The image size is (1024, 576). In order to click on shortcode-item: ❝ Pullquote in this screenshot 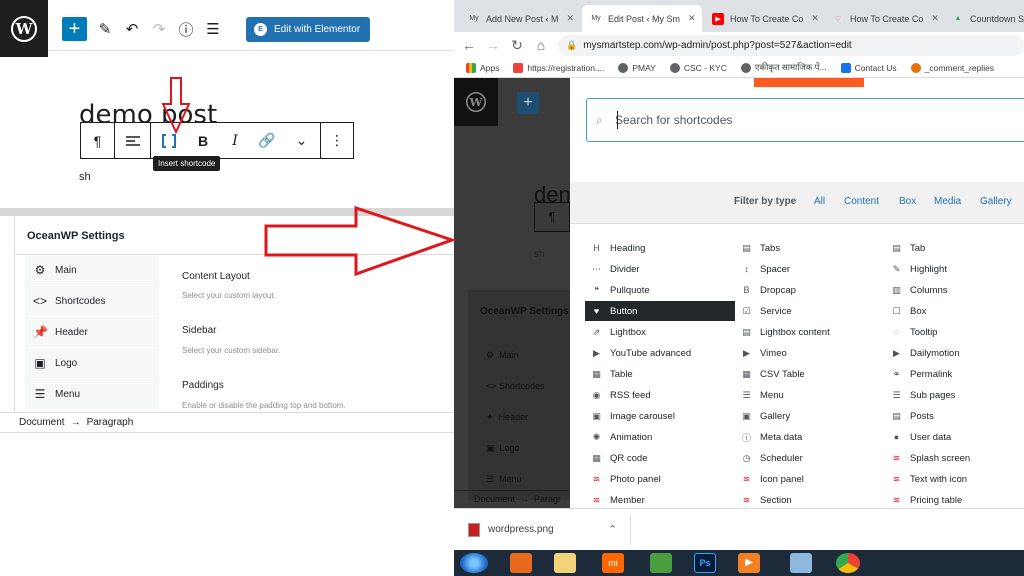, I will do `click(660, 290)`.